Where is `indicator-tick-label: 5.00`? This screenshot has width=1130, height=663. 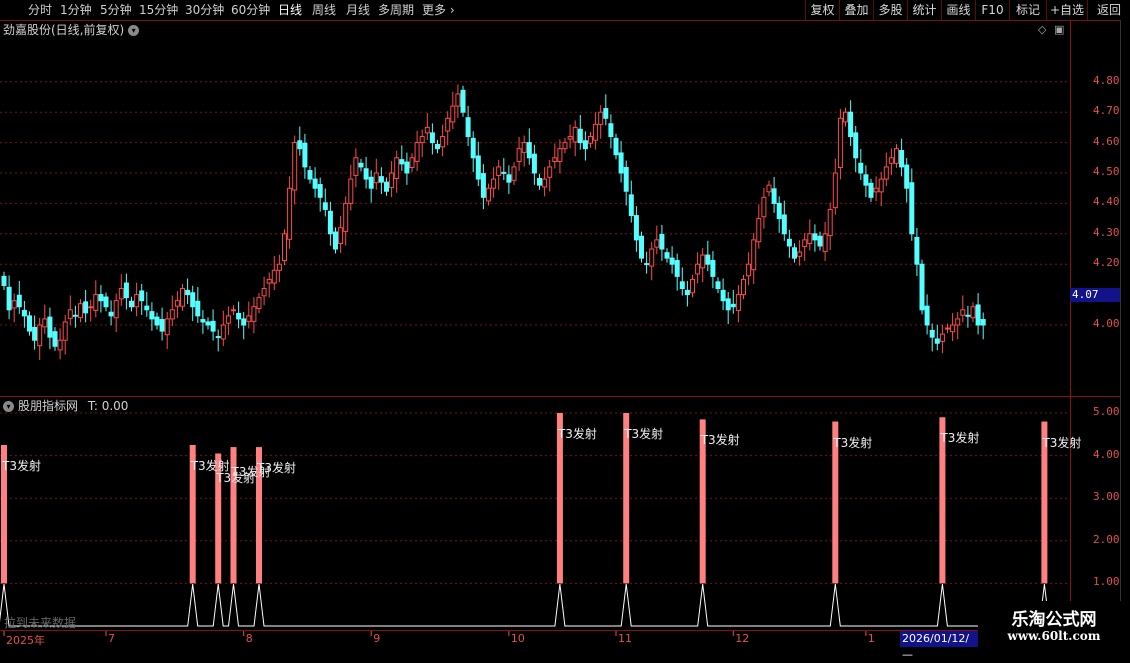
indicator-tick-label: 5.00 is located at coordinates (1106, 411).